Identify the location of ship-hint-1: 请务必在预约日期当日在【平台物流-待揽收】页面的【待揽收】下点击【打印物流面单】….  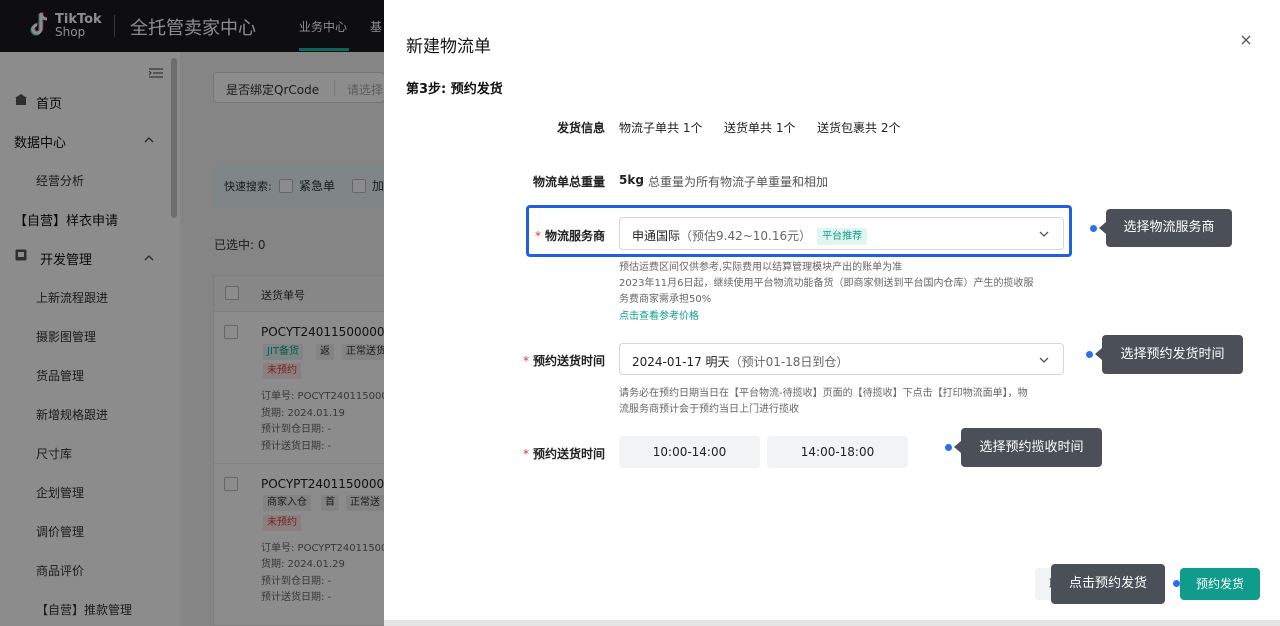
(823, 393).